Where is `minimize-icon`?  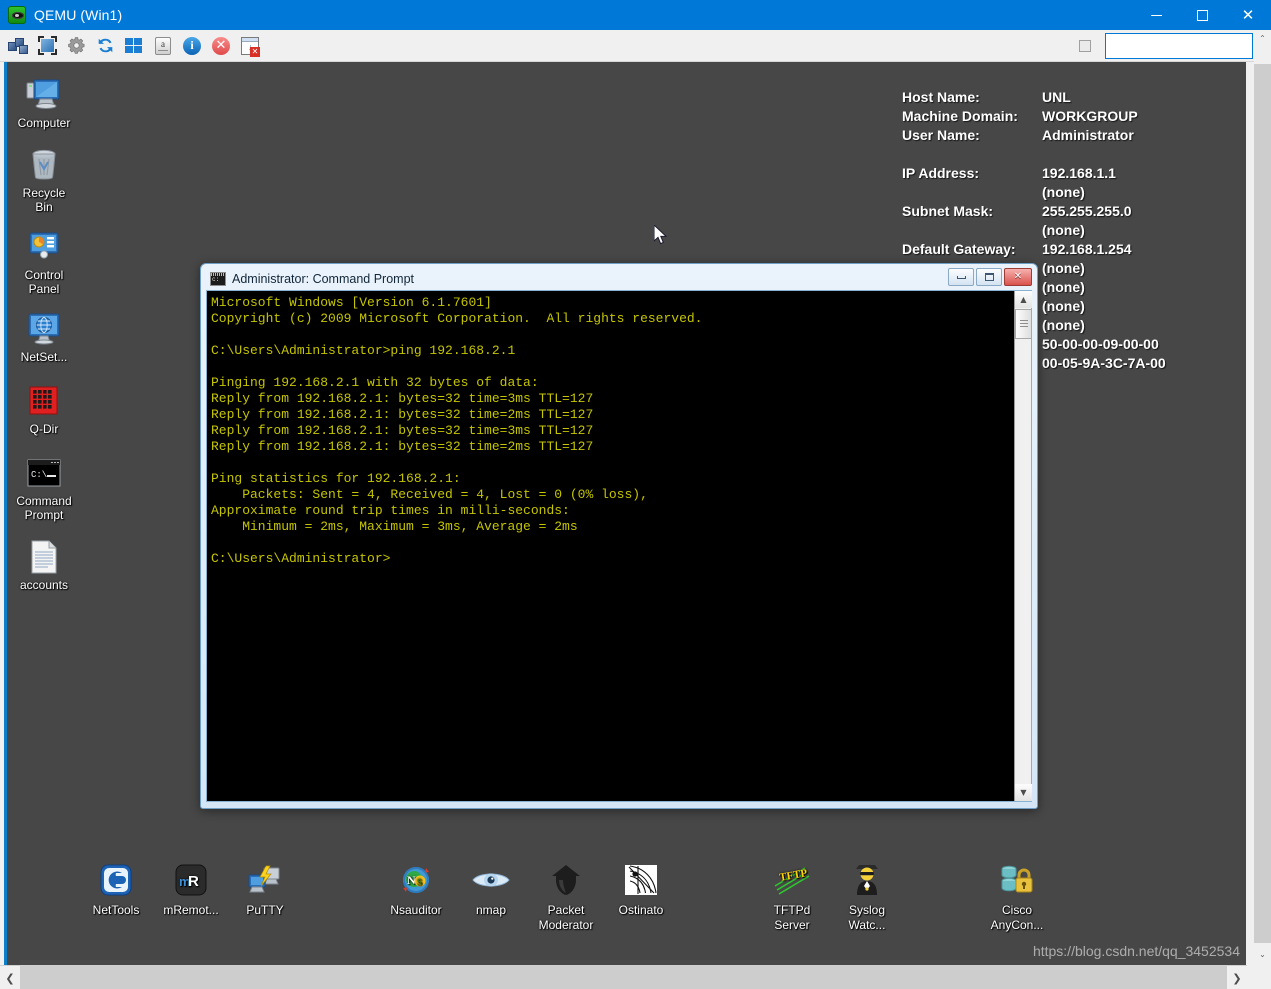 minimize-icon is located at coordinates (1156, 15).